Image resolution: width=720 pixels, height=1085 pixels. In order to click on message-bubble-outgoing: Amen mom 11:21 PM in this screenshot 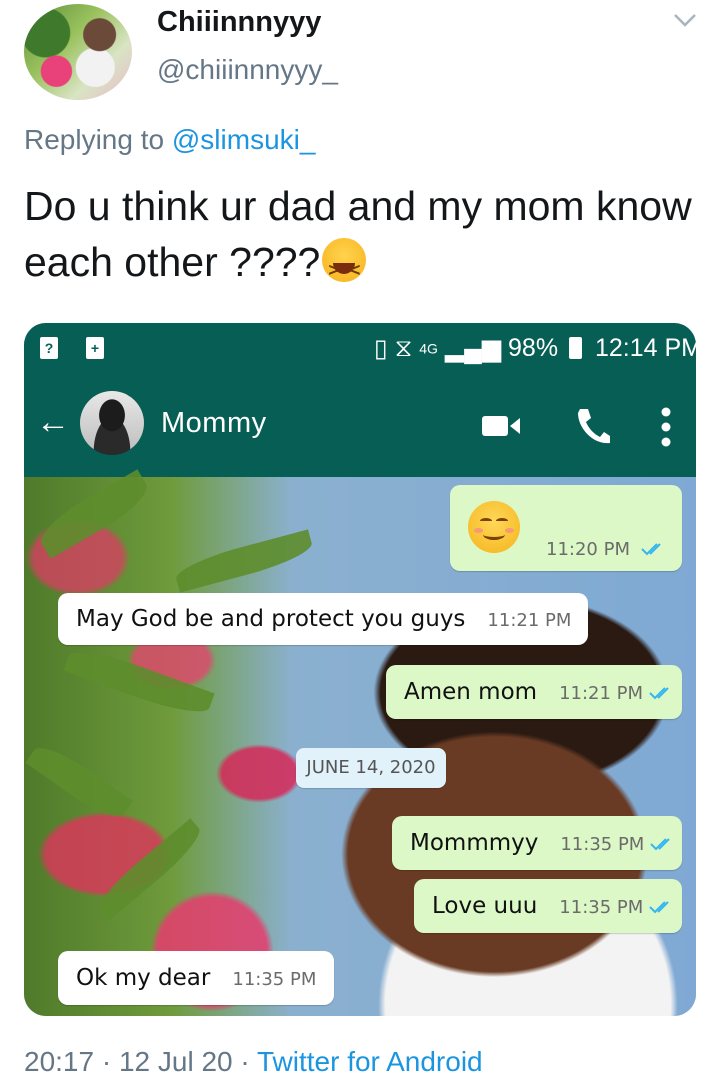, I will do `click(534, 692)`.